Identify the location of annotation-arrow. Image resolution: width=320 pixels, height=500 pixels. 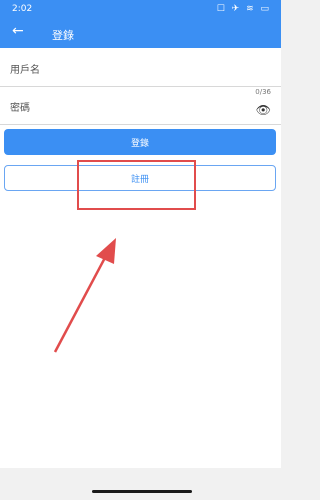
(84, 295).